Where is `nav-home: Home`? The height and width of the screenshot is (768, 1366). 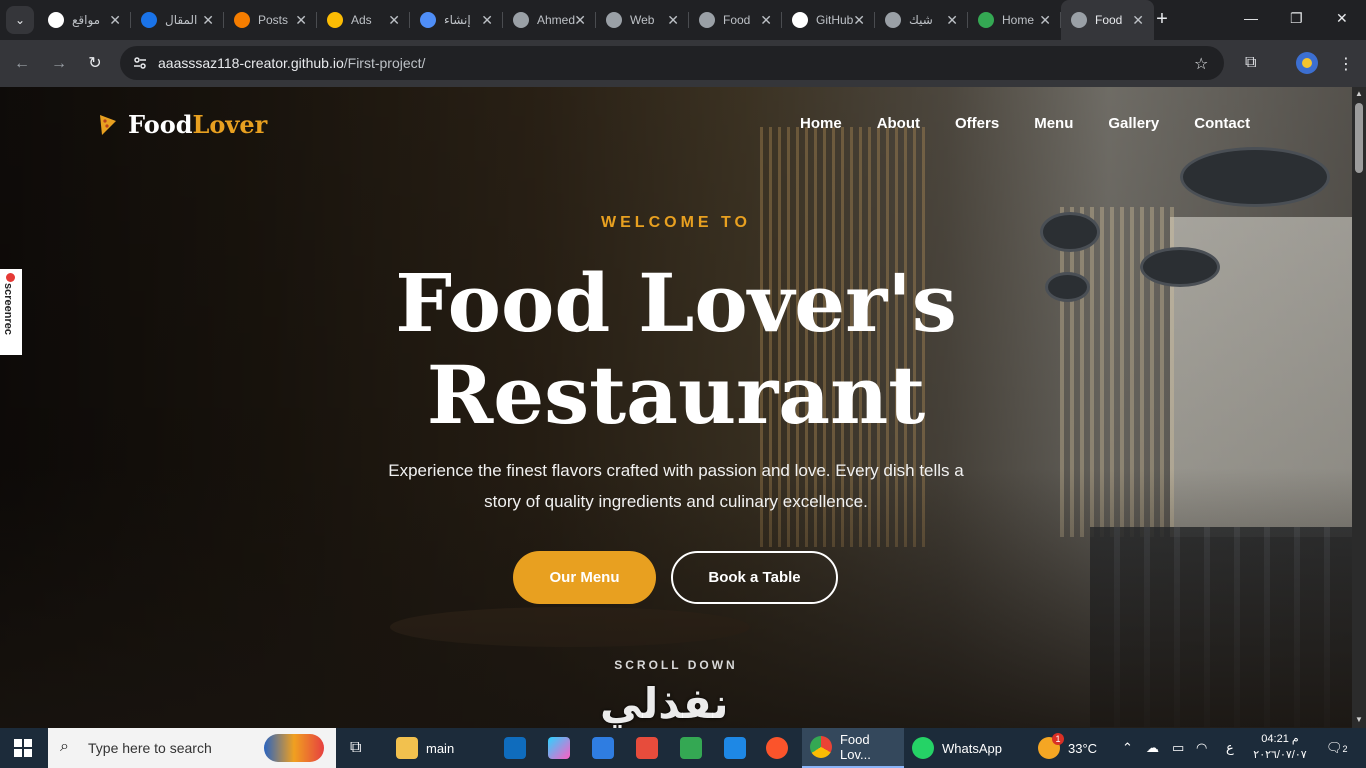 nav-home: Home is located at coordinates (821, 123).